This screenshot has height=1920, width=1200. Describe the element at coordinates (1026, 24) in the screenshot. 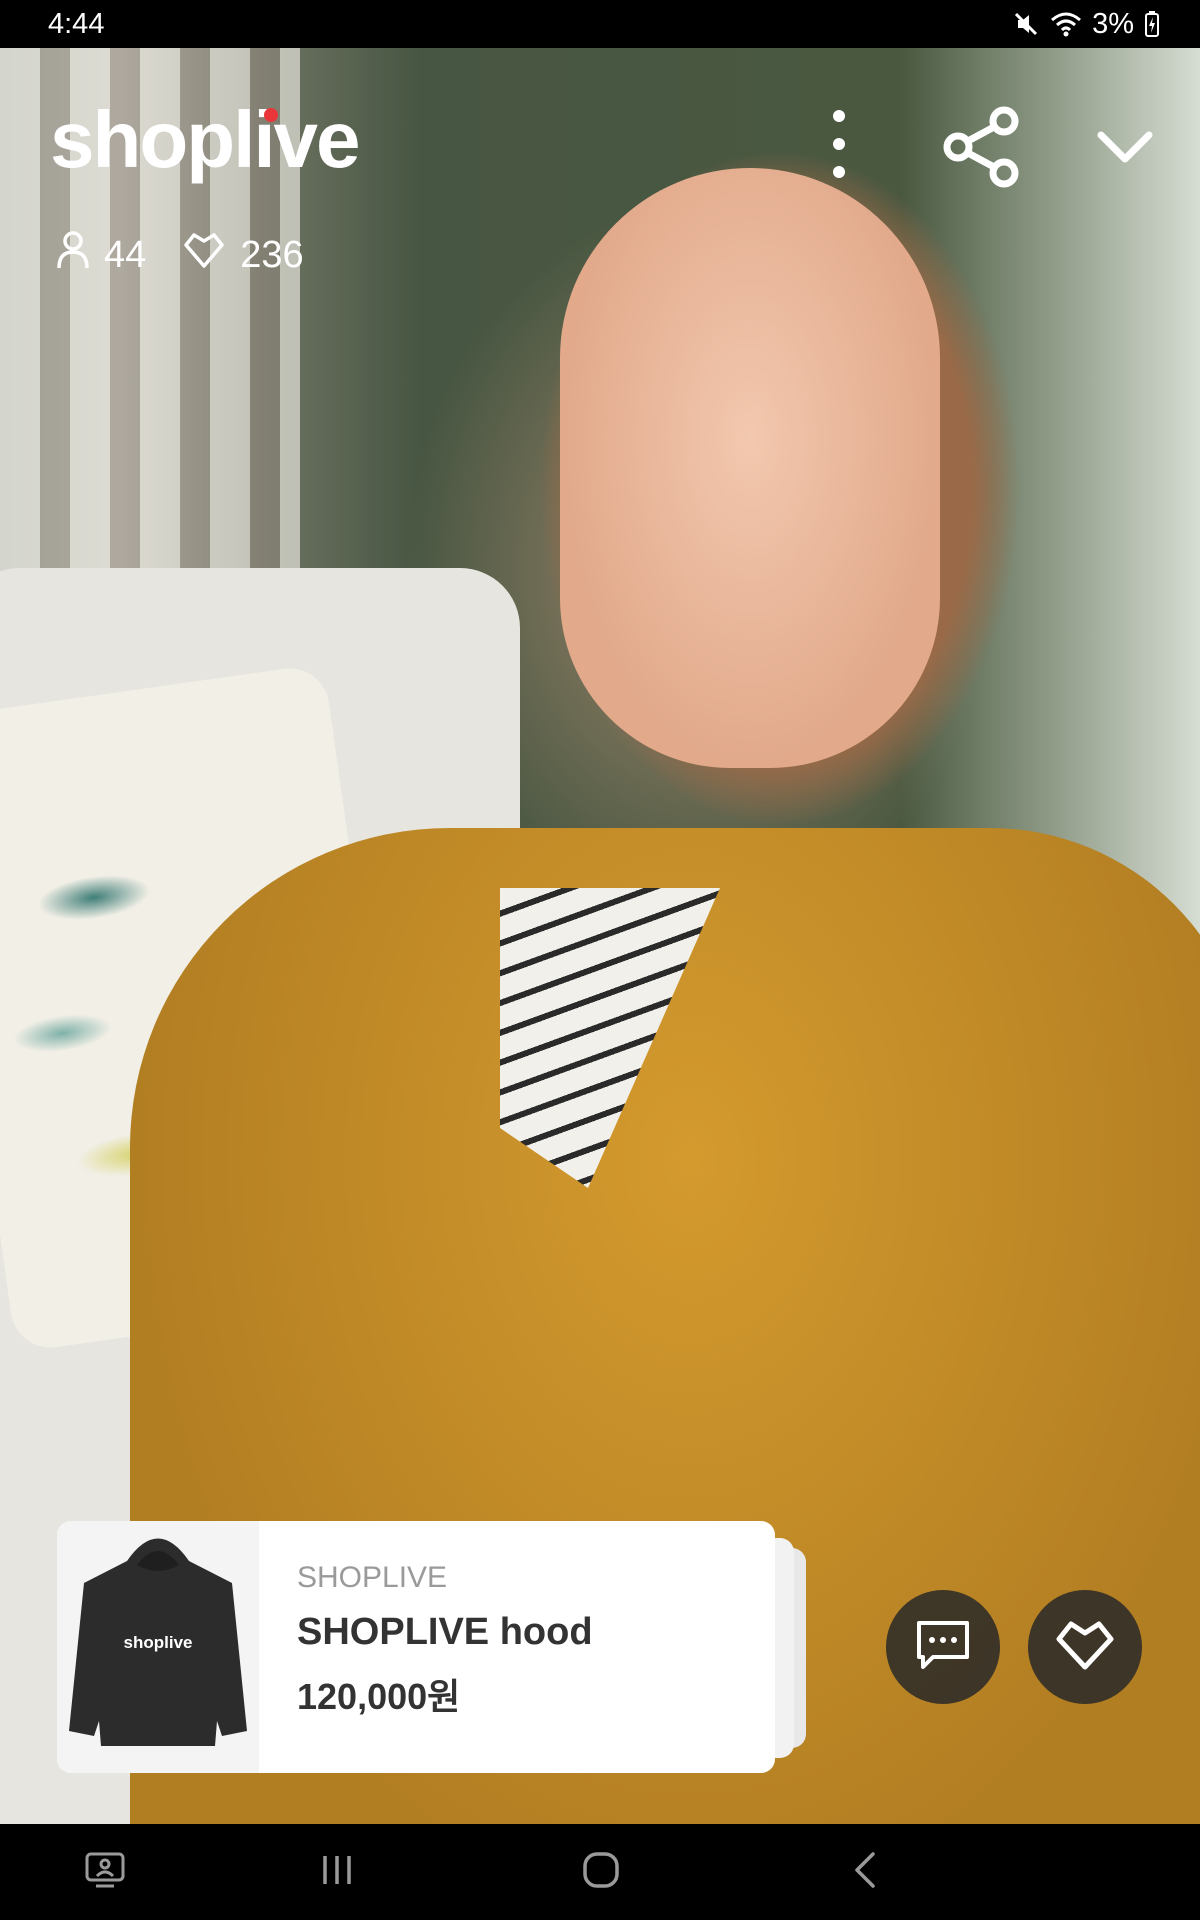

I see `mute-icon` at that location.